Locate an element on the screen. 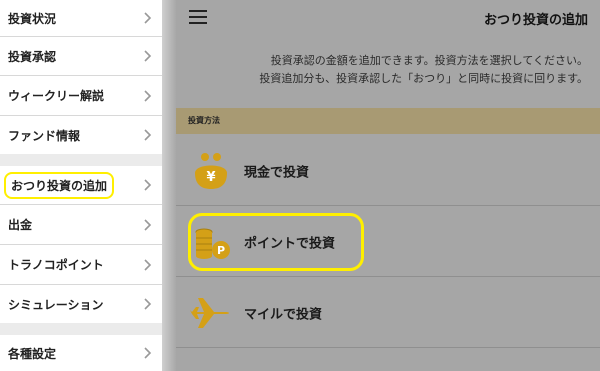  description-line-1: 投資承認の金額を追加できます。投資方法を選択してください。 is located at coordinates (429, 60).